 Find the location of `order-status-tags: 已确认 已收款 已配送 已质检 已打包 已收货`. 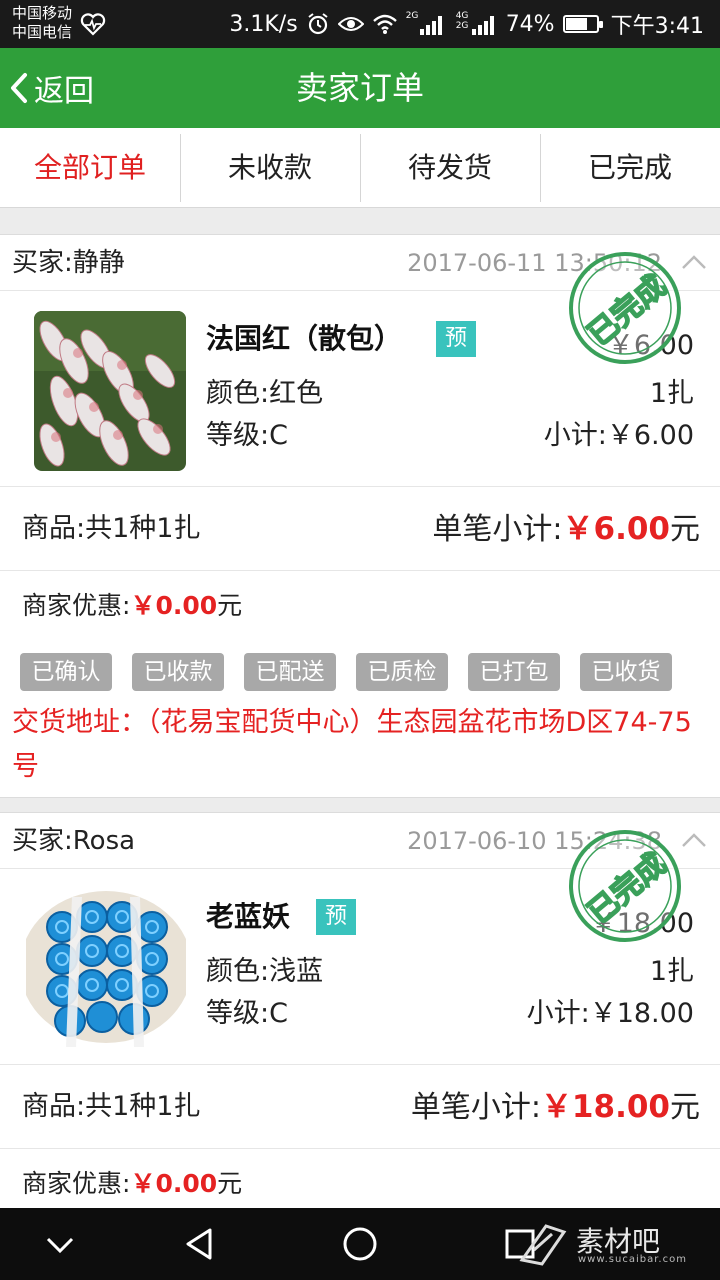

order-status-tags: 已确认 已收款 已配送 已质检 已打包 已收货 is located at coordinates (360, 668).